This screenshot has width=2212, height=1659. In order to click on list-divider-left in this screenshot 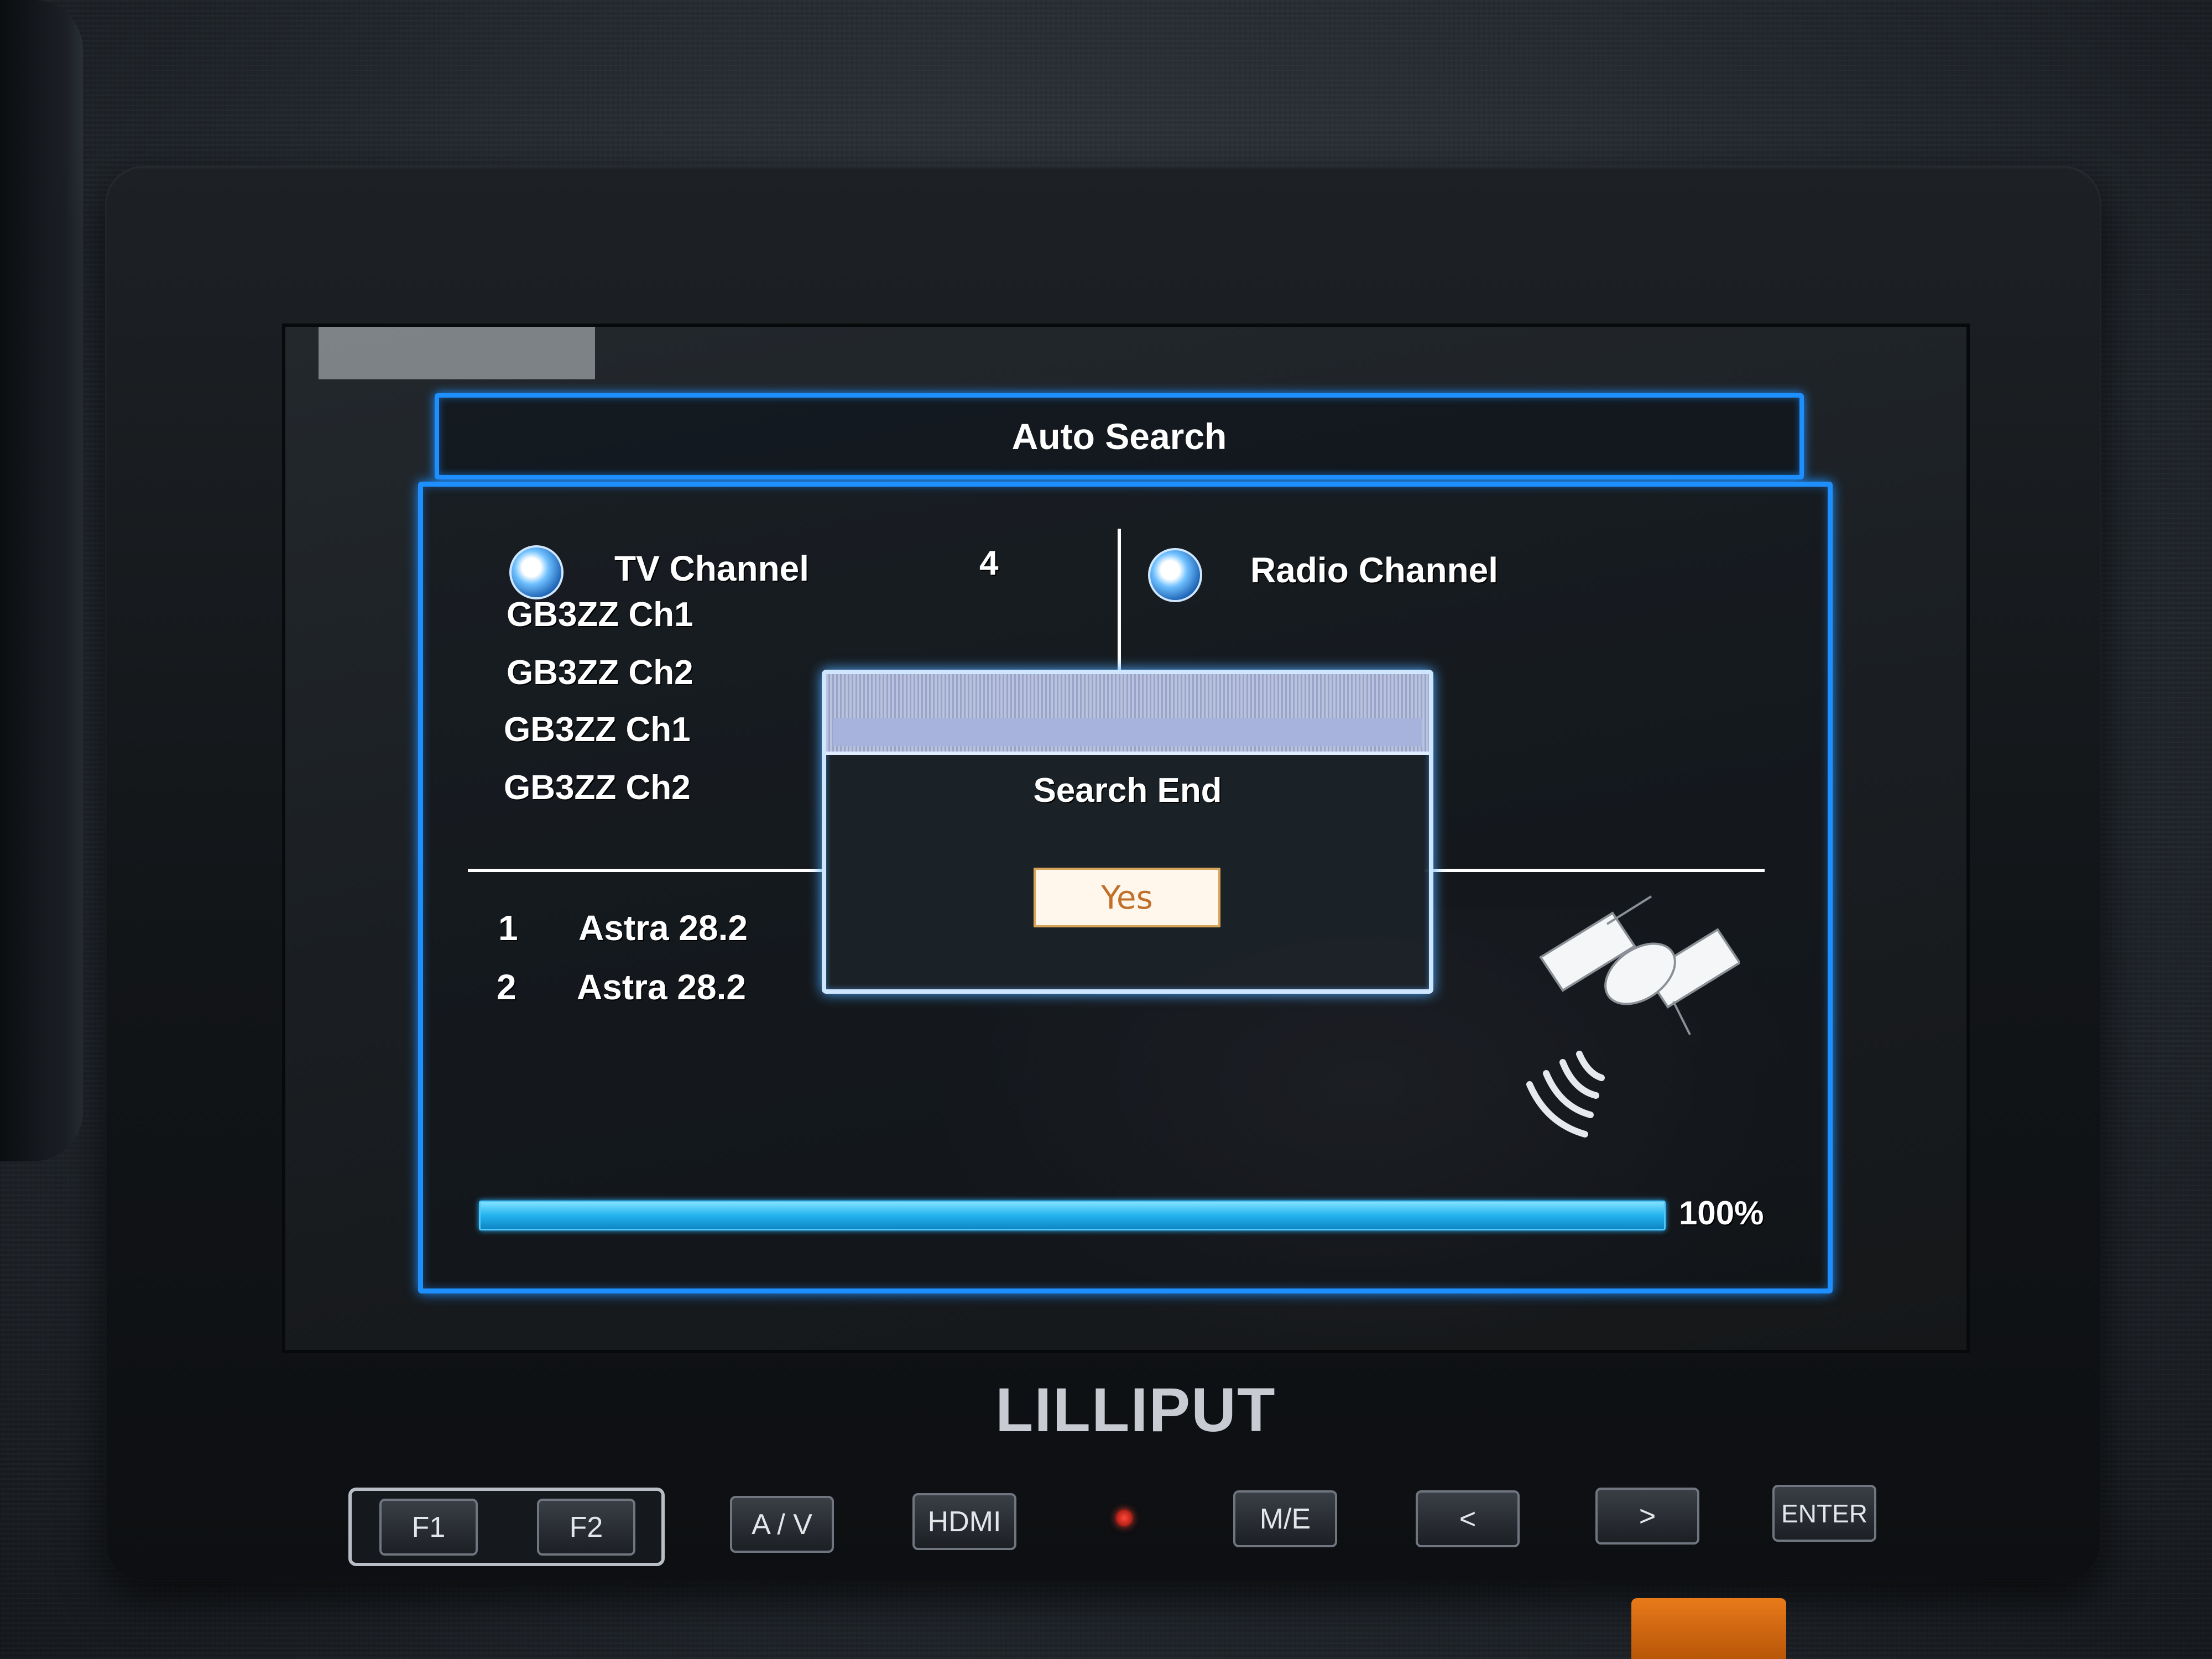, I will do `click(645, 871)`.